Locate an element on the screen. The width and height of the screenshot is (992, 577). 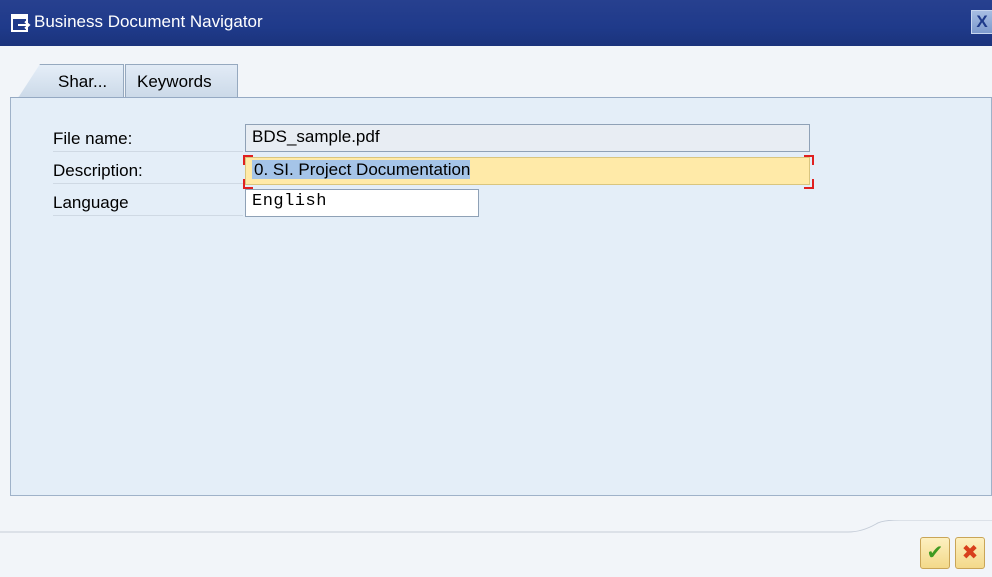
description-input: 0. SI. Project Documentation is located at coordinates (527, 171).